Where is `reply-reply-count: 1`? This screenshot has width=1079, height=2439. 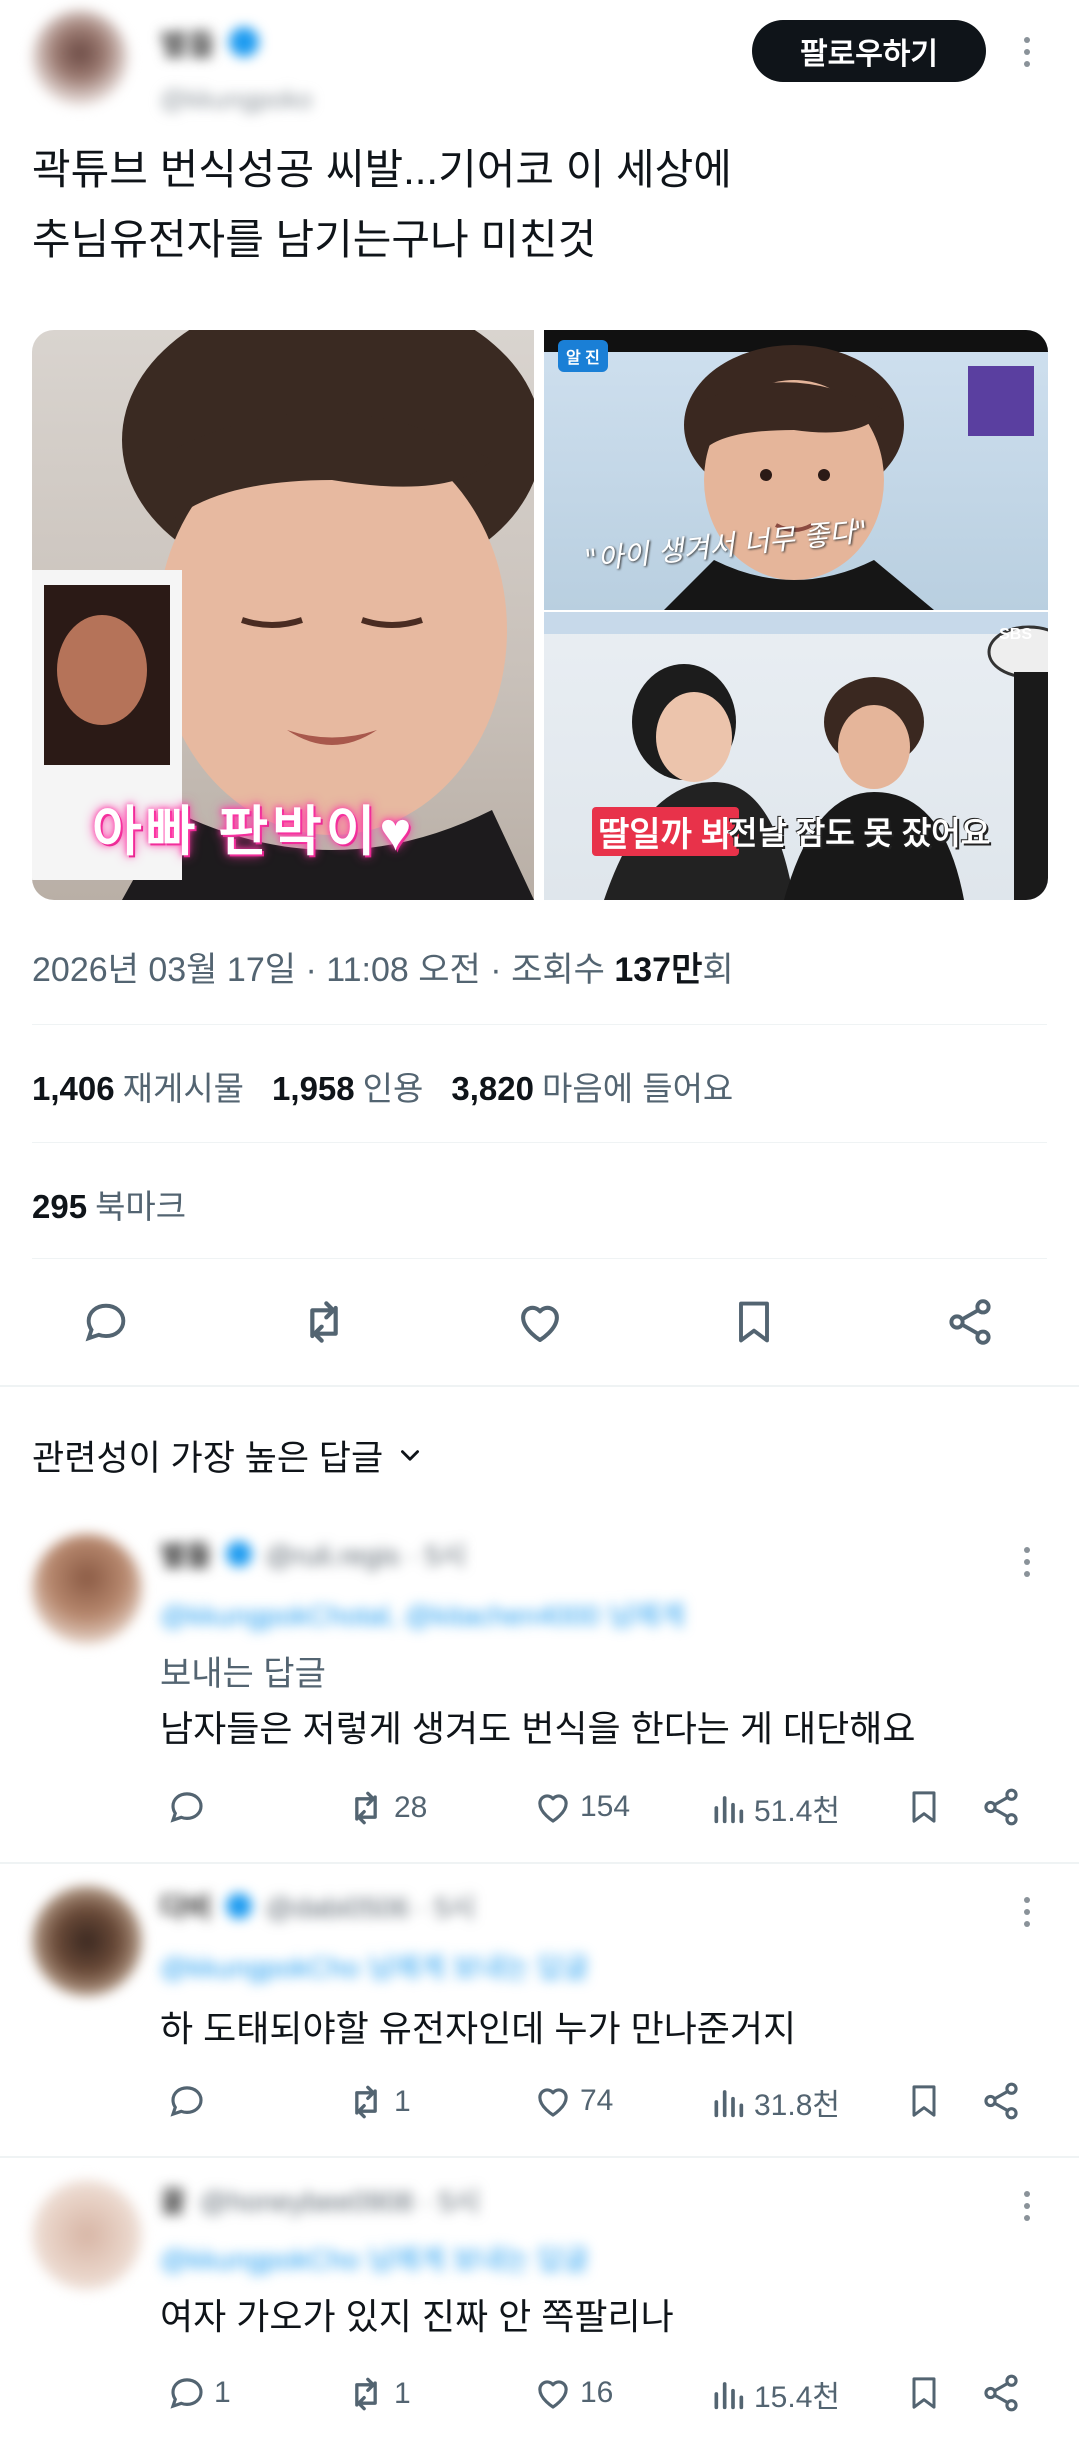 reply-reply-count: 1 is located at coordinates (222, 2392).